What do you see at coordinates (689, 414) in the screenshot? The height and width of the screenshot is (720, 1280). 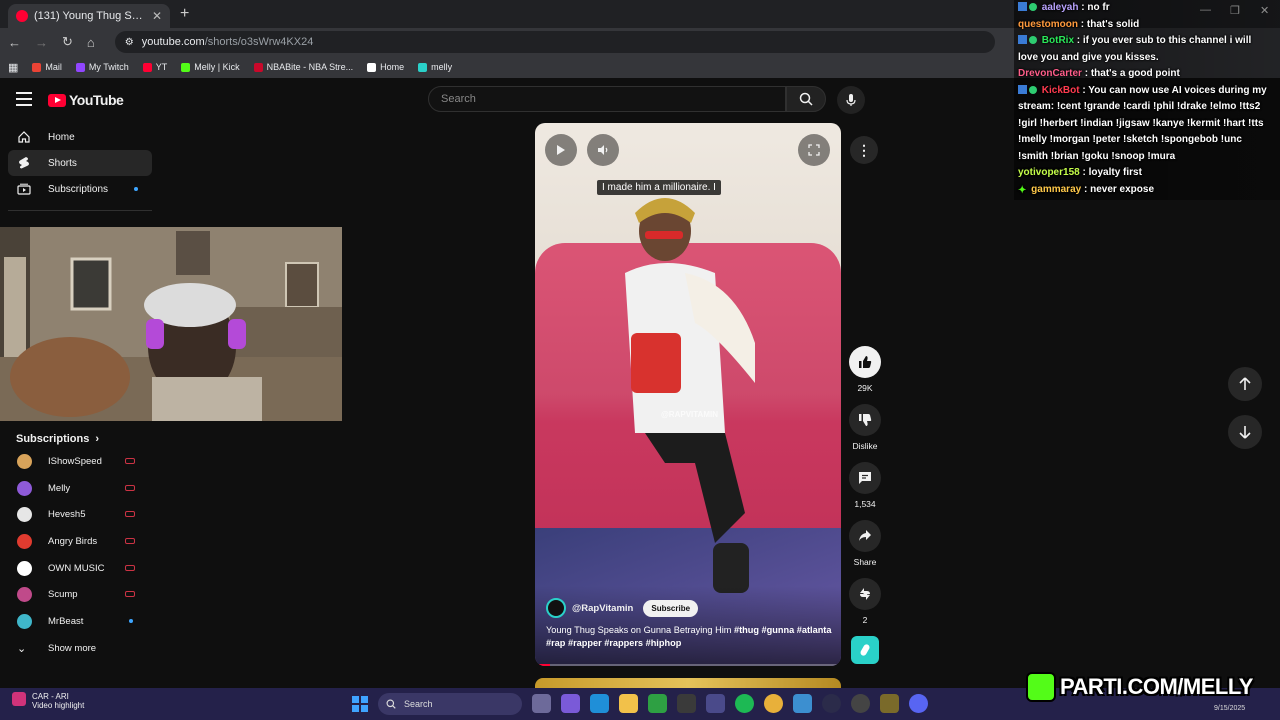 I see `video-watermark: @RAPVITAMIN` at bounding box center [689, 414].